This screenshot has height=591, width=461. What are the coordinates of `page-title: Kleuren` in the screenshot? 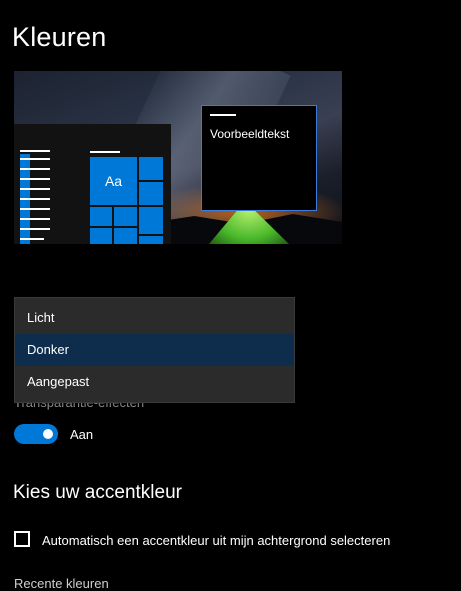 It's located at (59, 37).